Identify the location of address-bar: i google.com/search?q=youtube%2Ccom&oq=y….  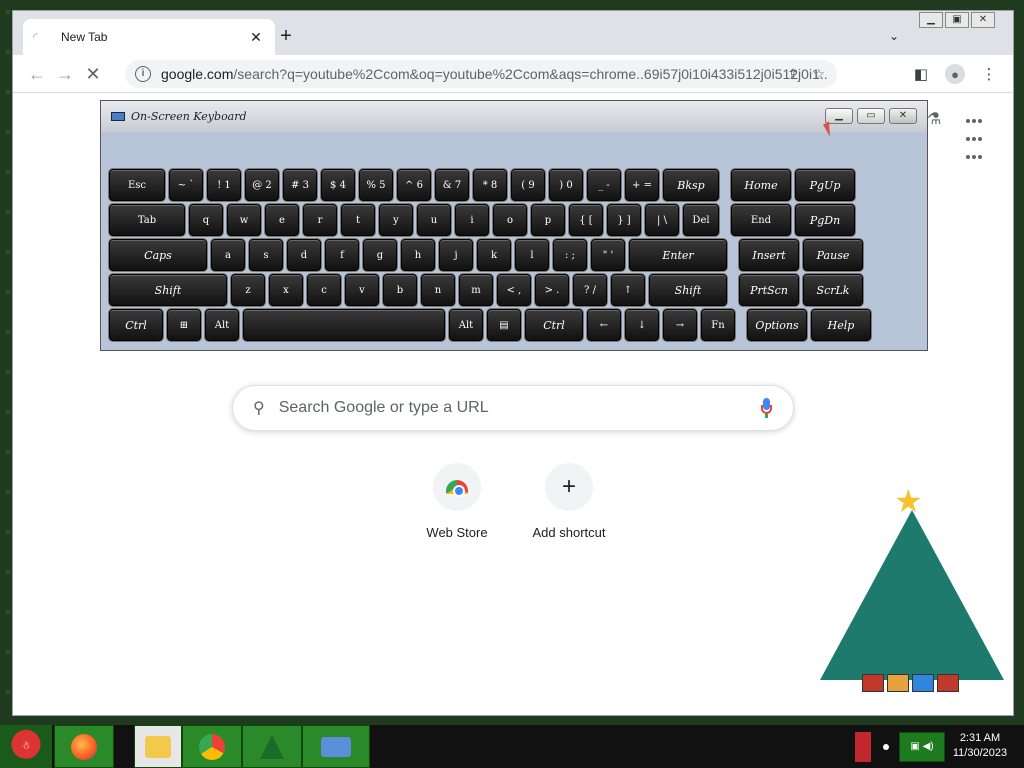
(481, 74).